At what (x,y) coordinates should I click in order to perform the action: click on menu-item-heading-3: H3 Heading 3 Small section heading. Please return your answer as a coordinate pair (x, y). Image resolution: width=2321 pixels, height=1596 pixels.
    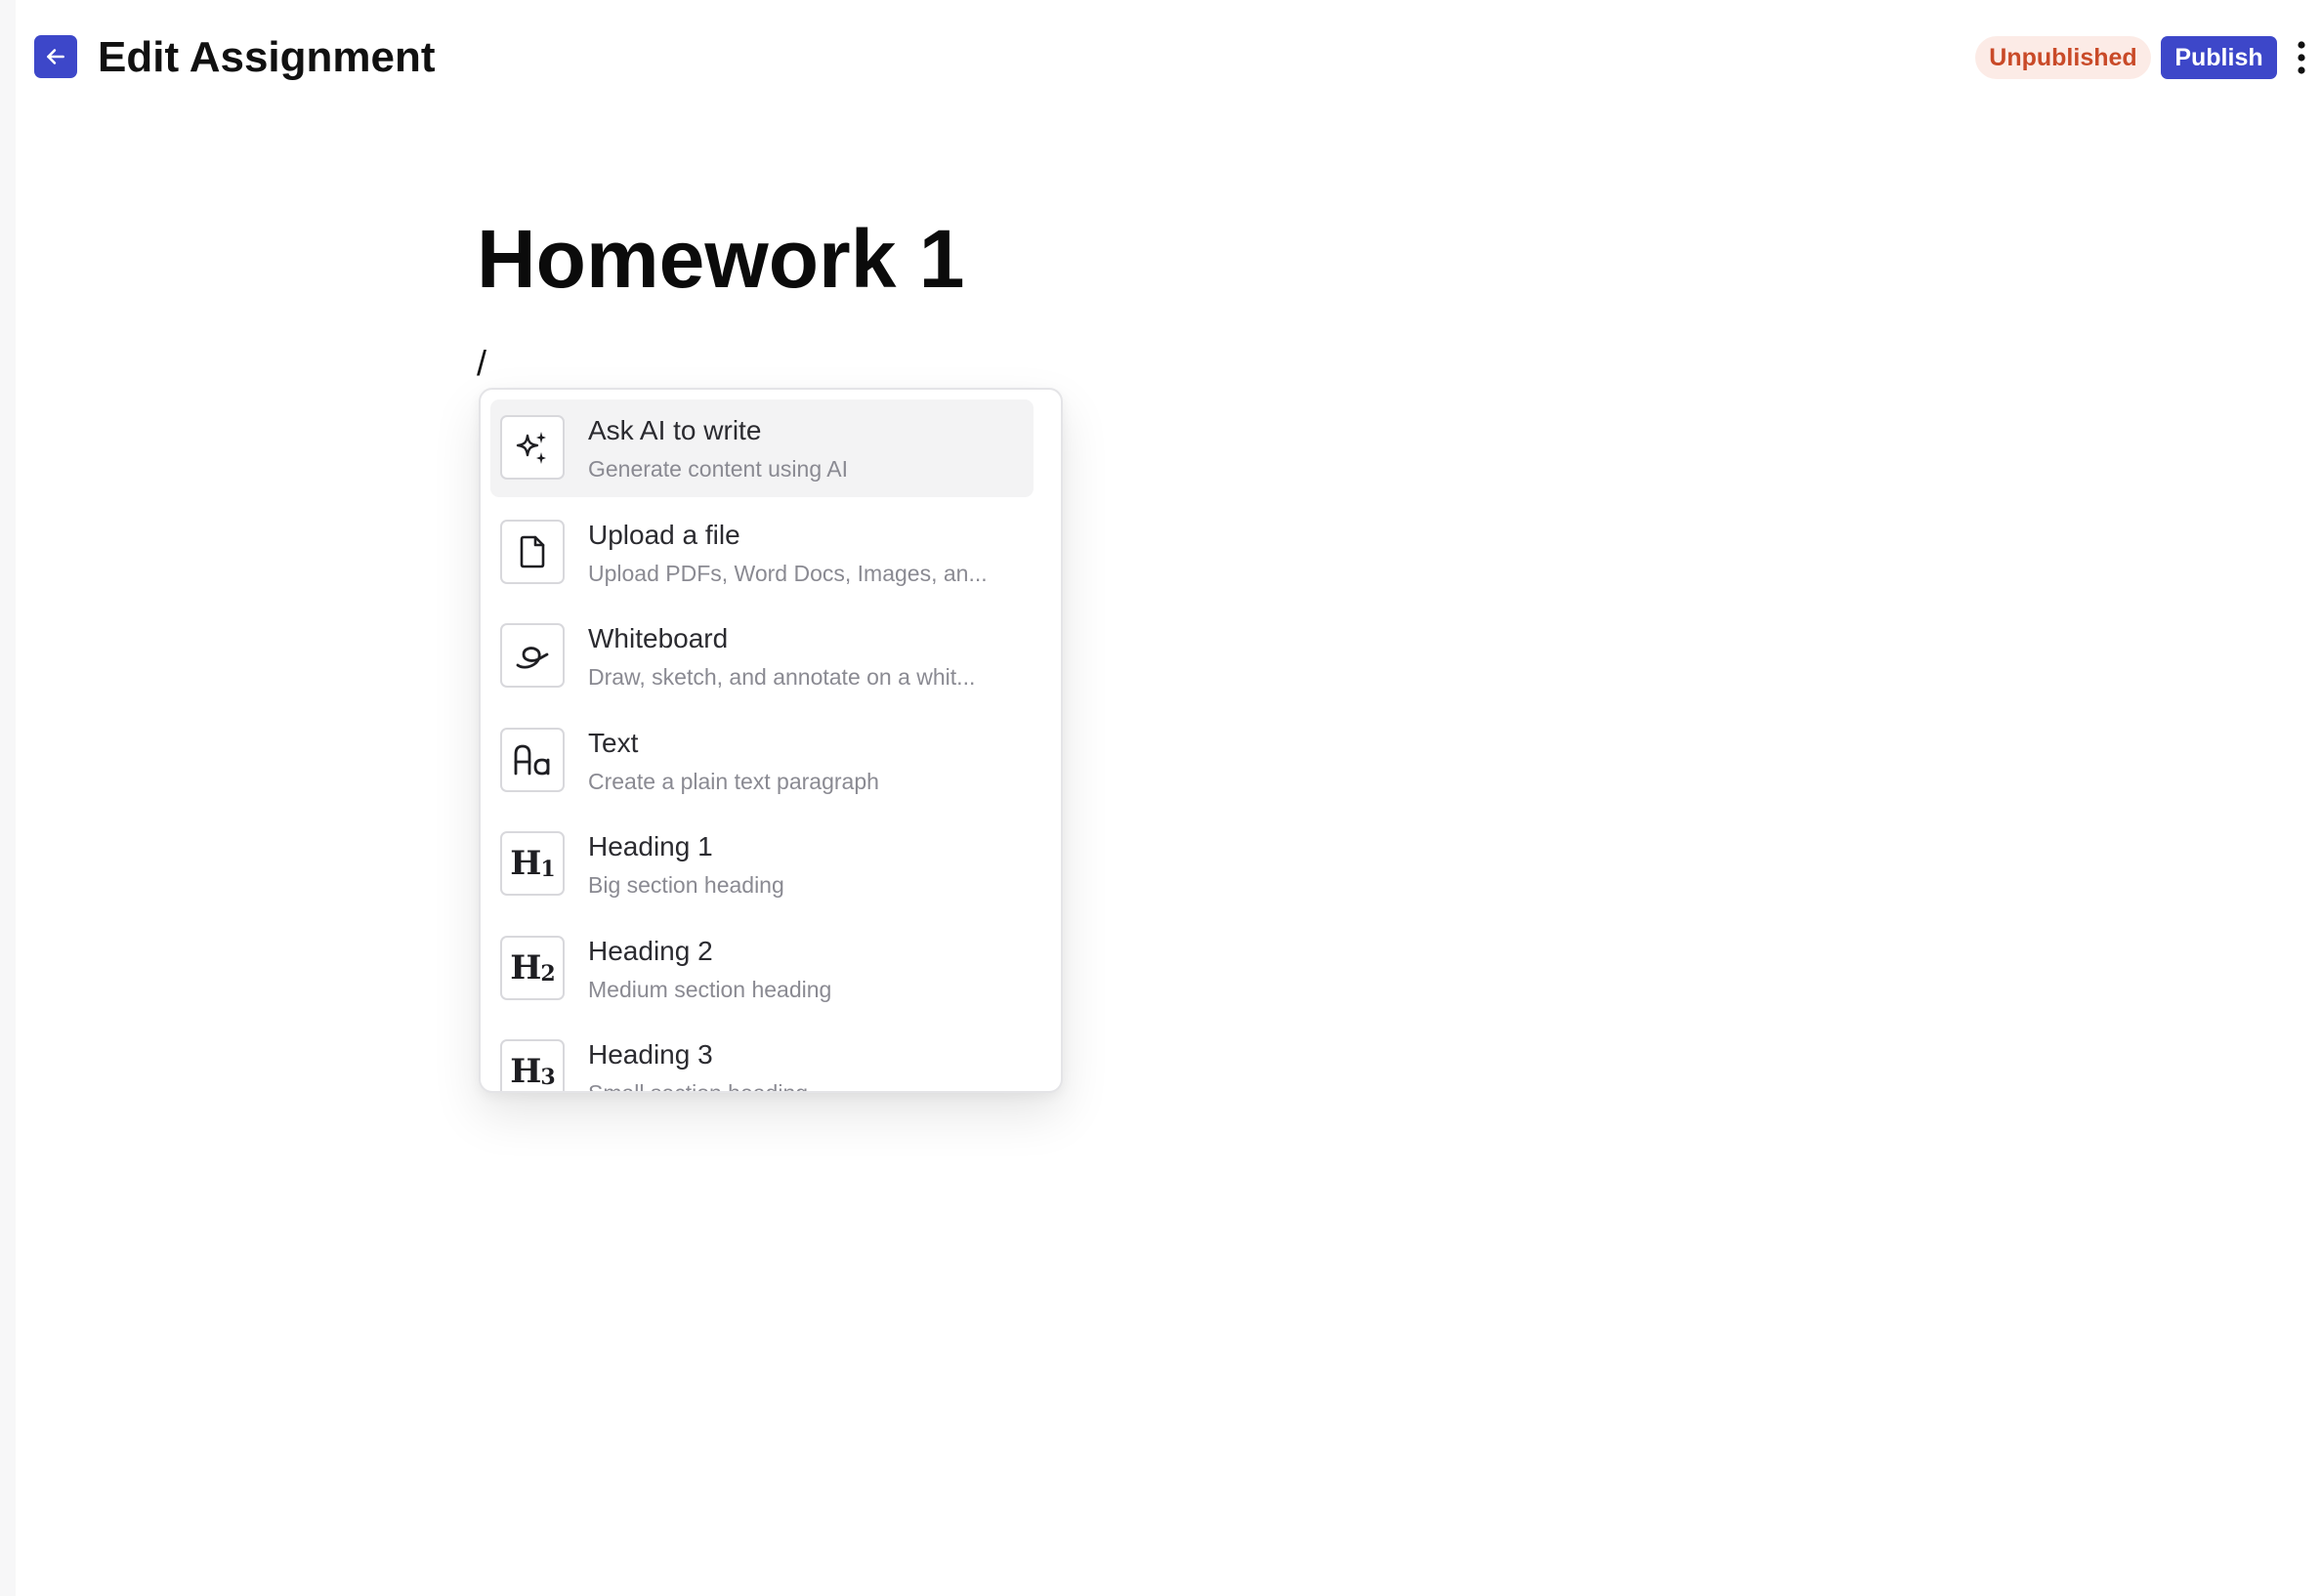
    Looking at the image, I should click on (762, 1058).